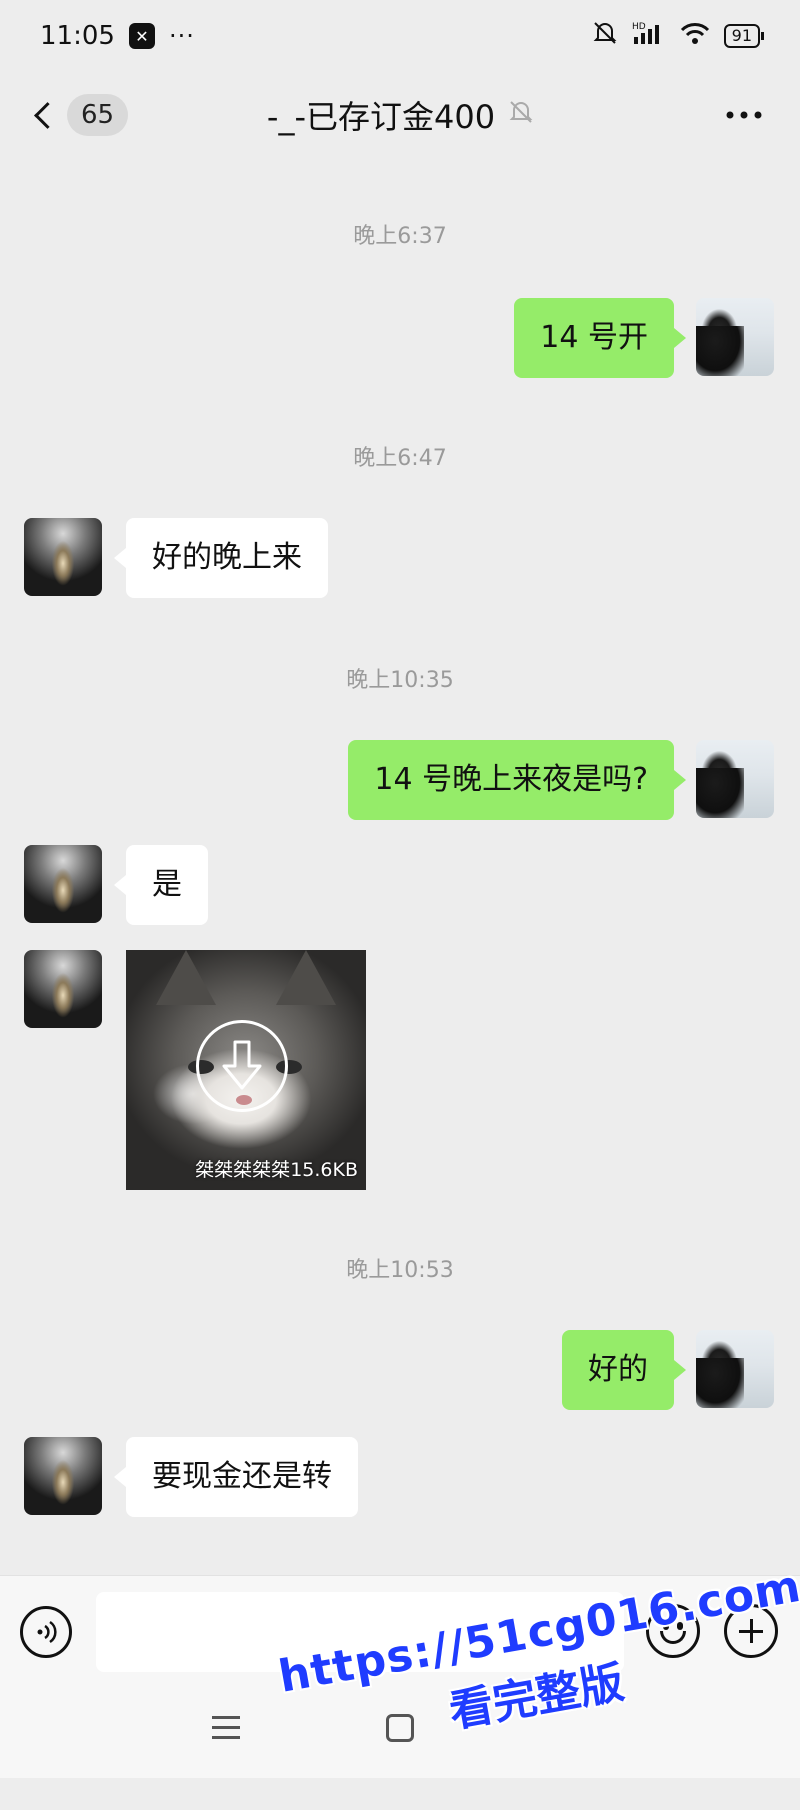  I want to click on battery-indicator: 91, so click(744, 36).